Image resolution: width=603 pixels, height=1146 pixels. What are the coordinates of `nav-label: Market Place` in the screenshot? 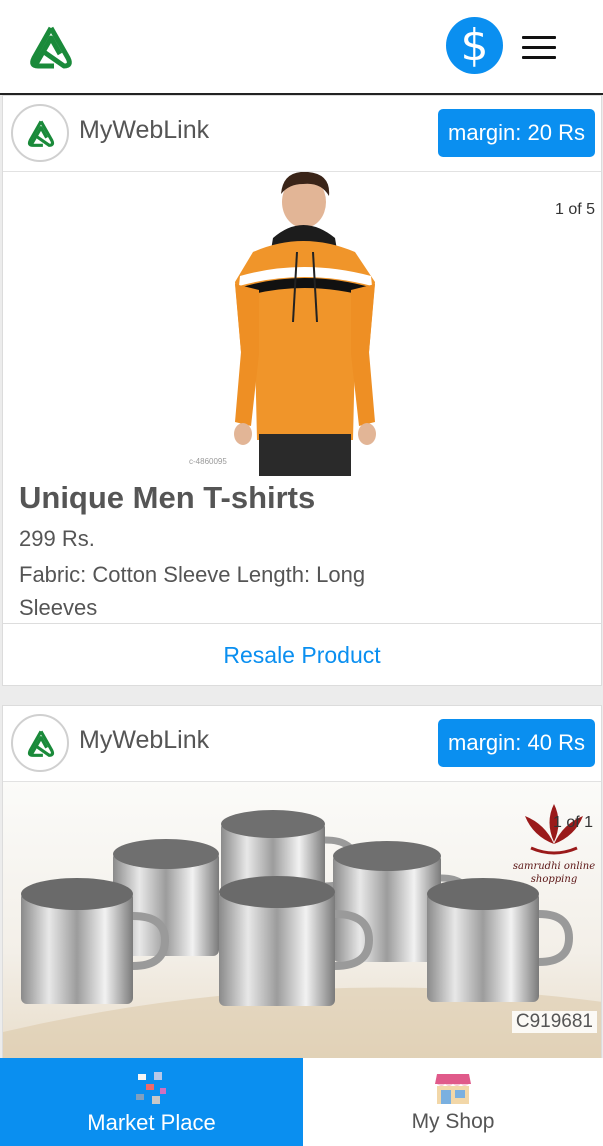 It's located at (151, 1122).